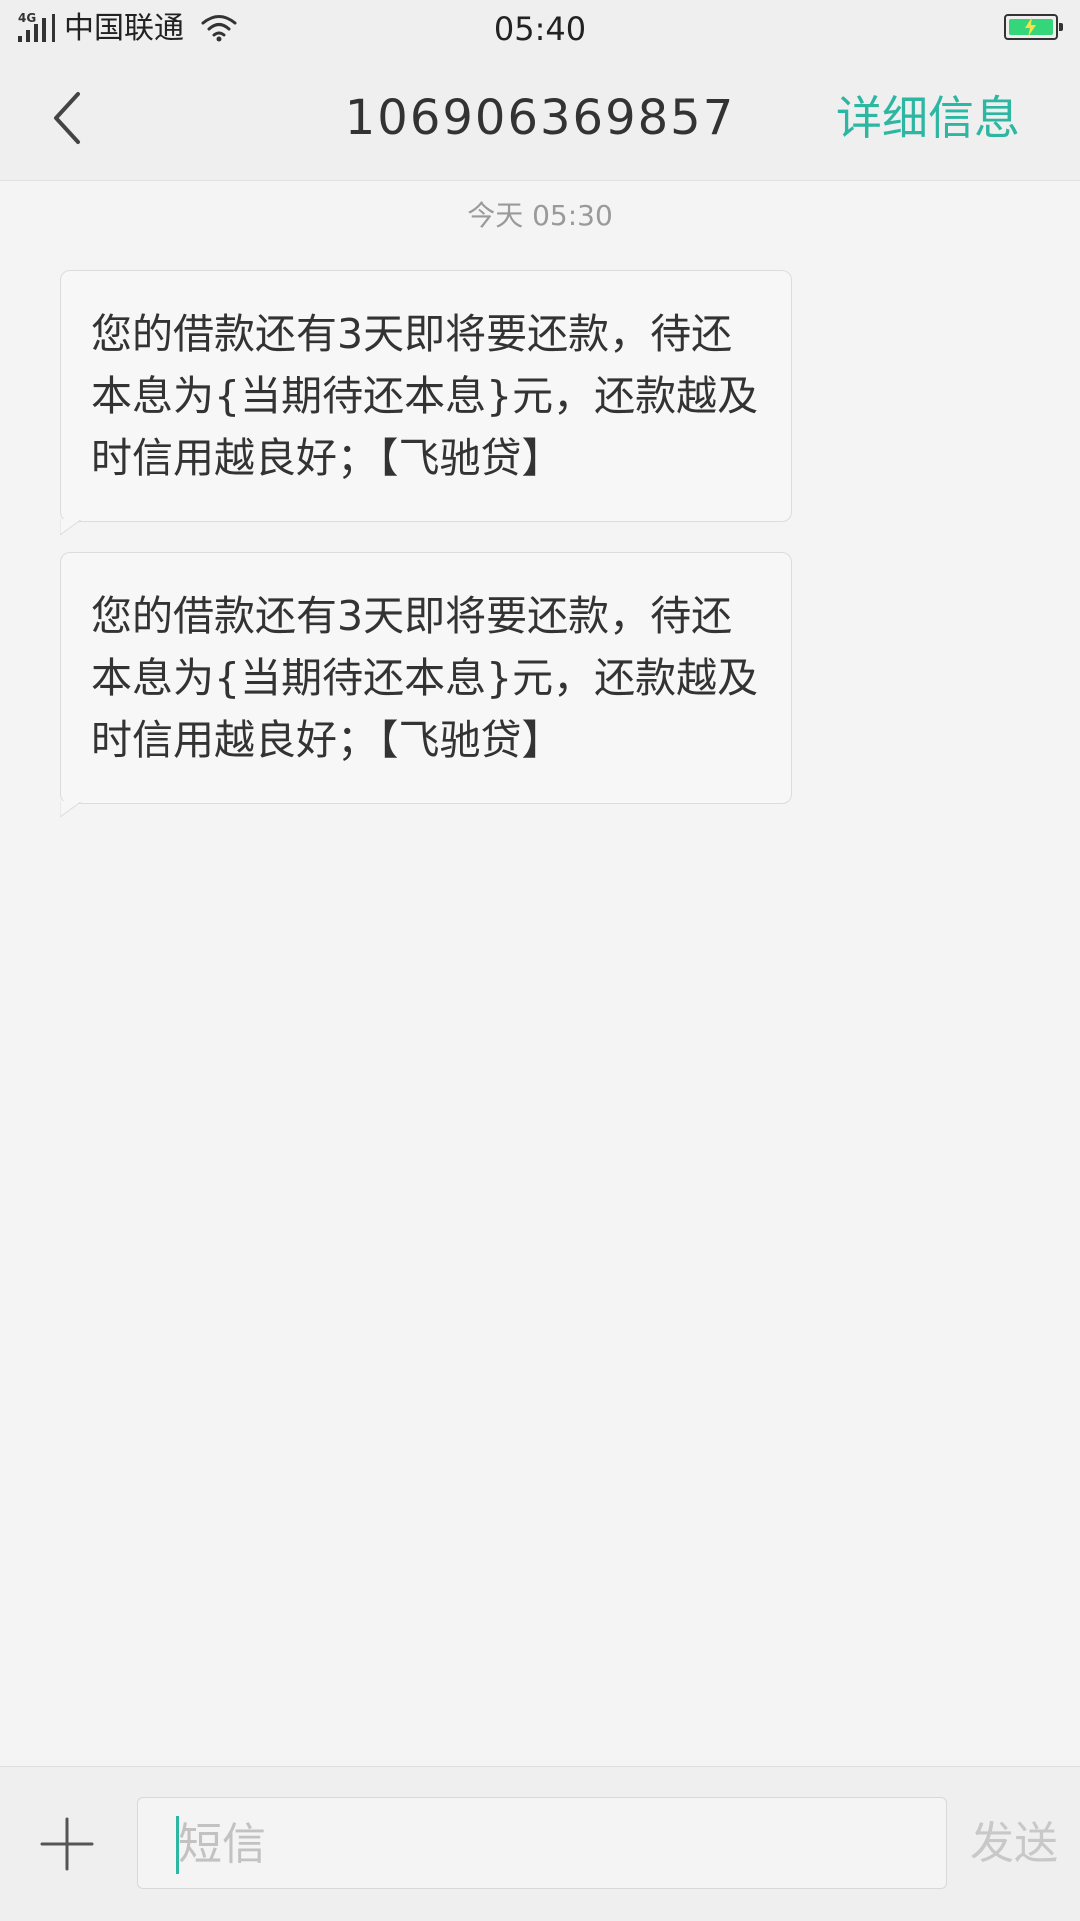 The image size is (1080, 1921). What do you see at coordinates (928, 118) in the screenshot?
I see `details-button: 详细信息` at bounding box center [928, 118].